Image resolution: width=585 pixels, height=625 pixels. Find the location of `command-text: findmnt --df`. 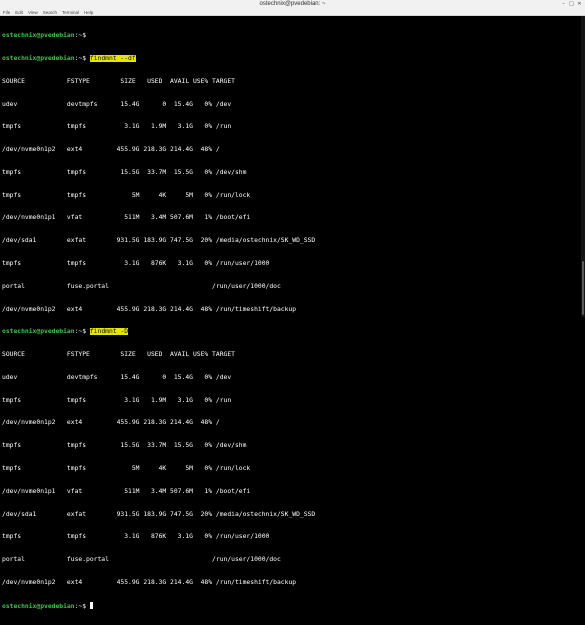

command-text: findmnt --df is located at coordinates (112, 58).